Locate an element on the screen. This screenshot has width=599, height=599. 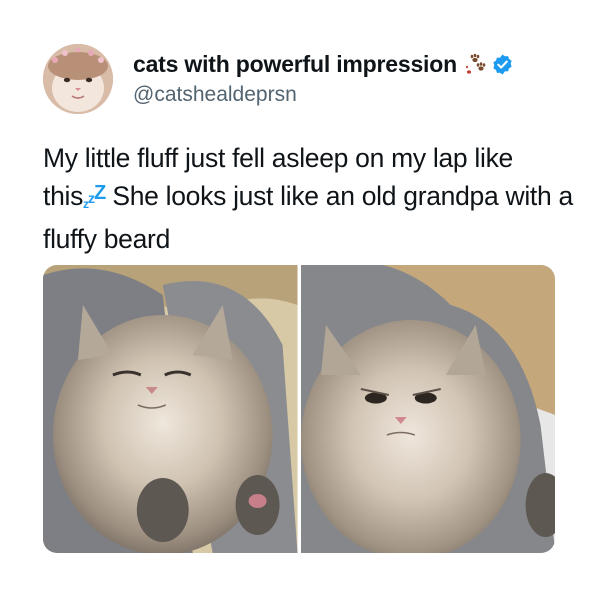
author-handle: @catshealdeprsn is located at coordinates (353, 95).